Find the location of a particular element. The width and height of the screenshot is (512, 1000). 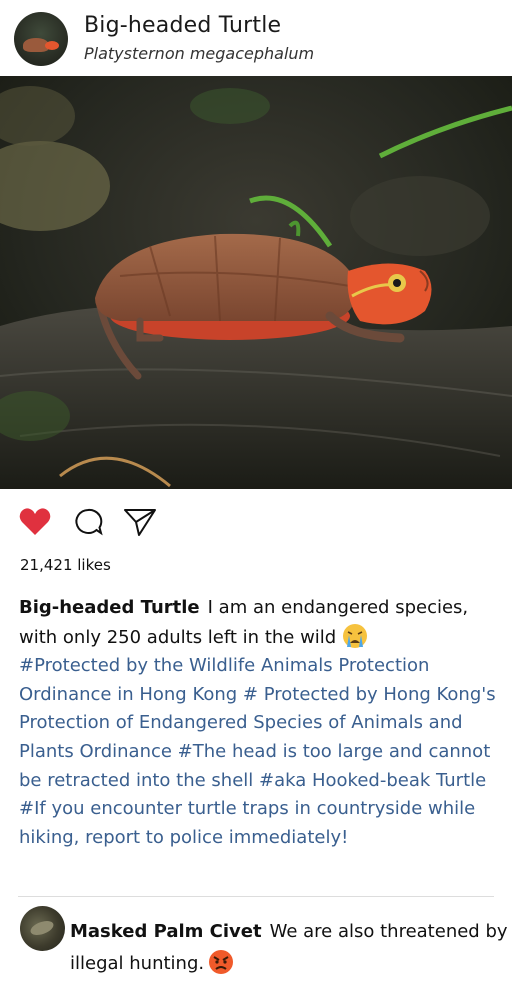

crying-face-icon is located at coordinates (355, 636).